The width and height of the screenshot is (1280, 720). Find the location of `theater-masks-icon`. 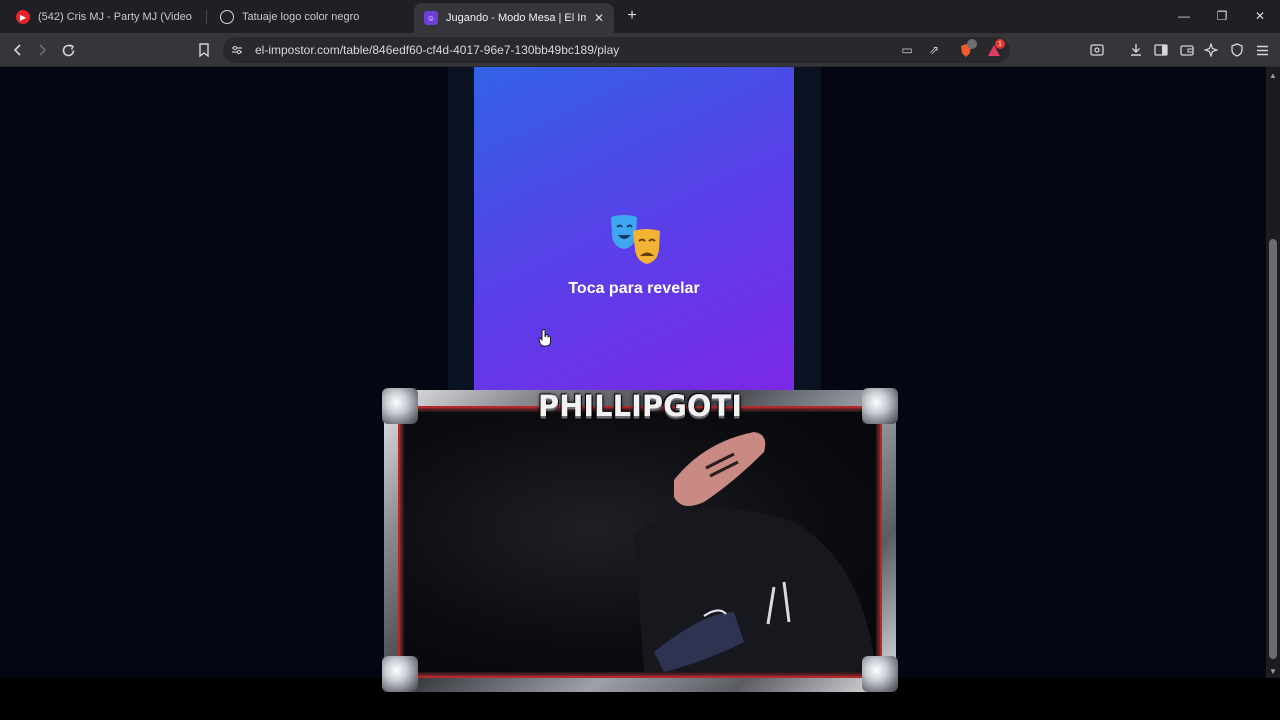

theater-masks-icon is located at coordinates (635, 239).